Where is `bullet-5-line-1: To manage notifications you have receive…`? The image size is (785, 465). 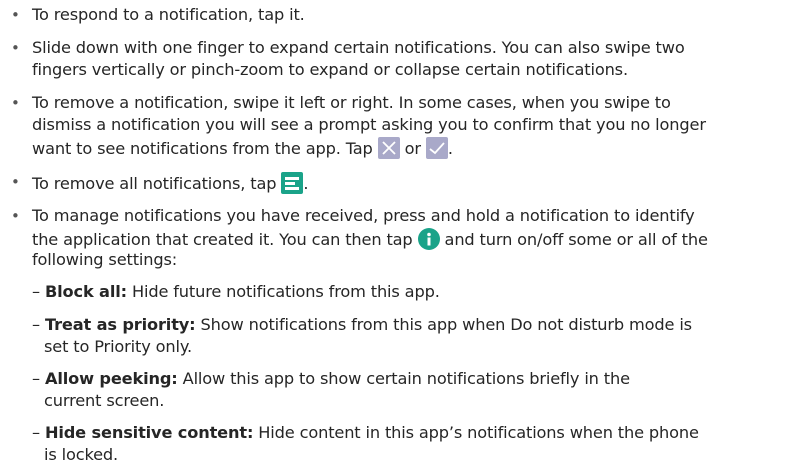
bullet-5-line-1: To manage notifications you have receive… is located at coordinates (363, 215).